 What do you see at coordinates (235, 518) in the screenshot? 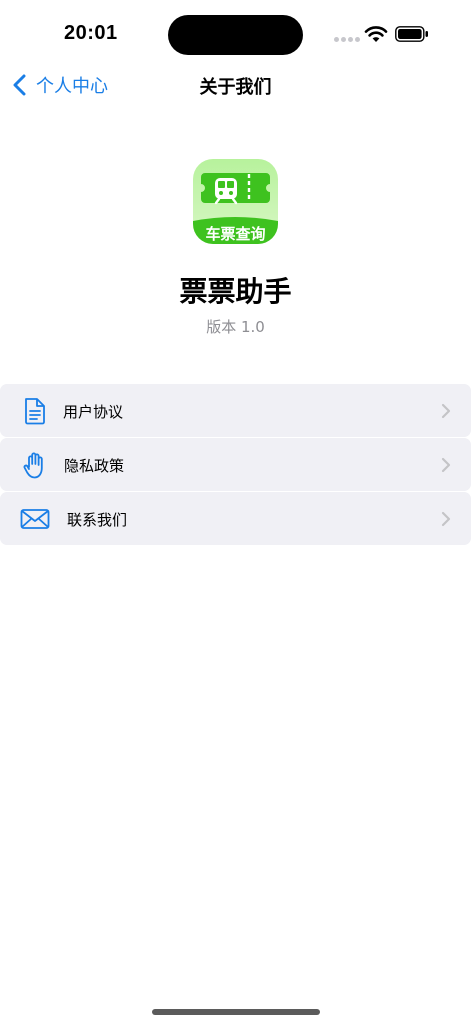
I see `menu-item-contact-us: 联系我们` at bounding box center [235, 518].